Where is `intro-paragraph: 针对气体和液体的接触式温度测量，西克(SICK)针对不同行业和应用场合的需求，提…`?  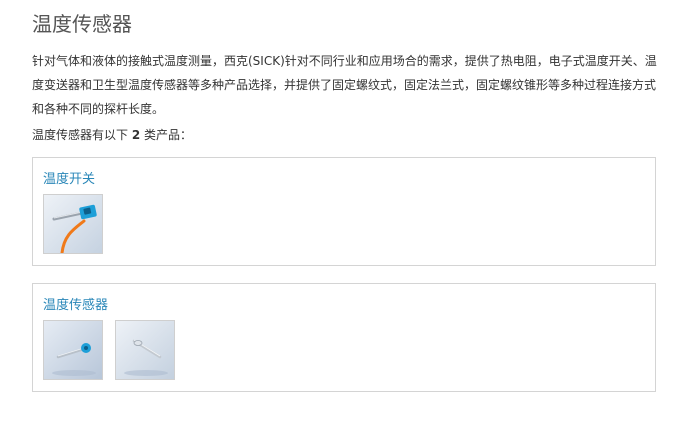
intro-paragraph: 针对气体和液体的接触式温度测量，西克(SICK)针对不同行业和应用场合的需求，提… is located at coordinates (344, 85).